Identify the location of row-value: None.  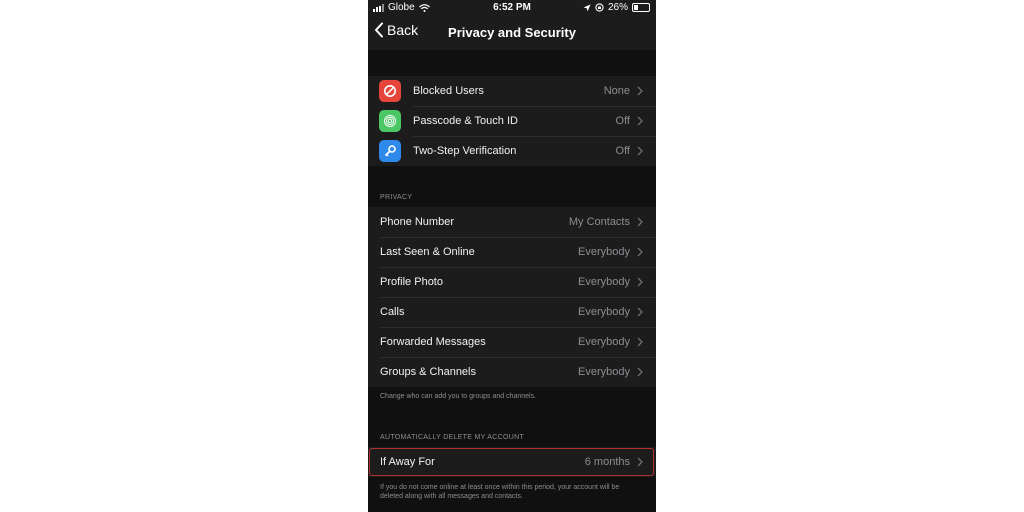
(616, 91).